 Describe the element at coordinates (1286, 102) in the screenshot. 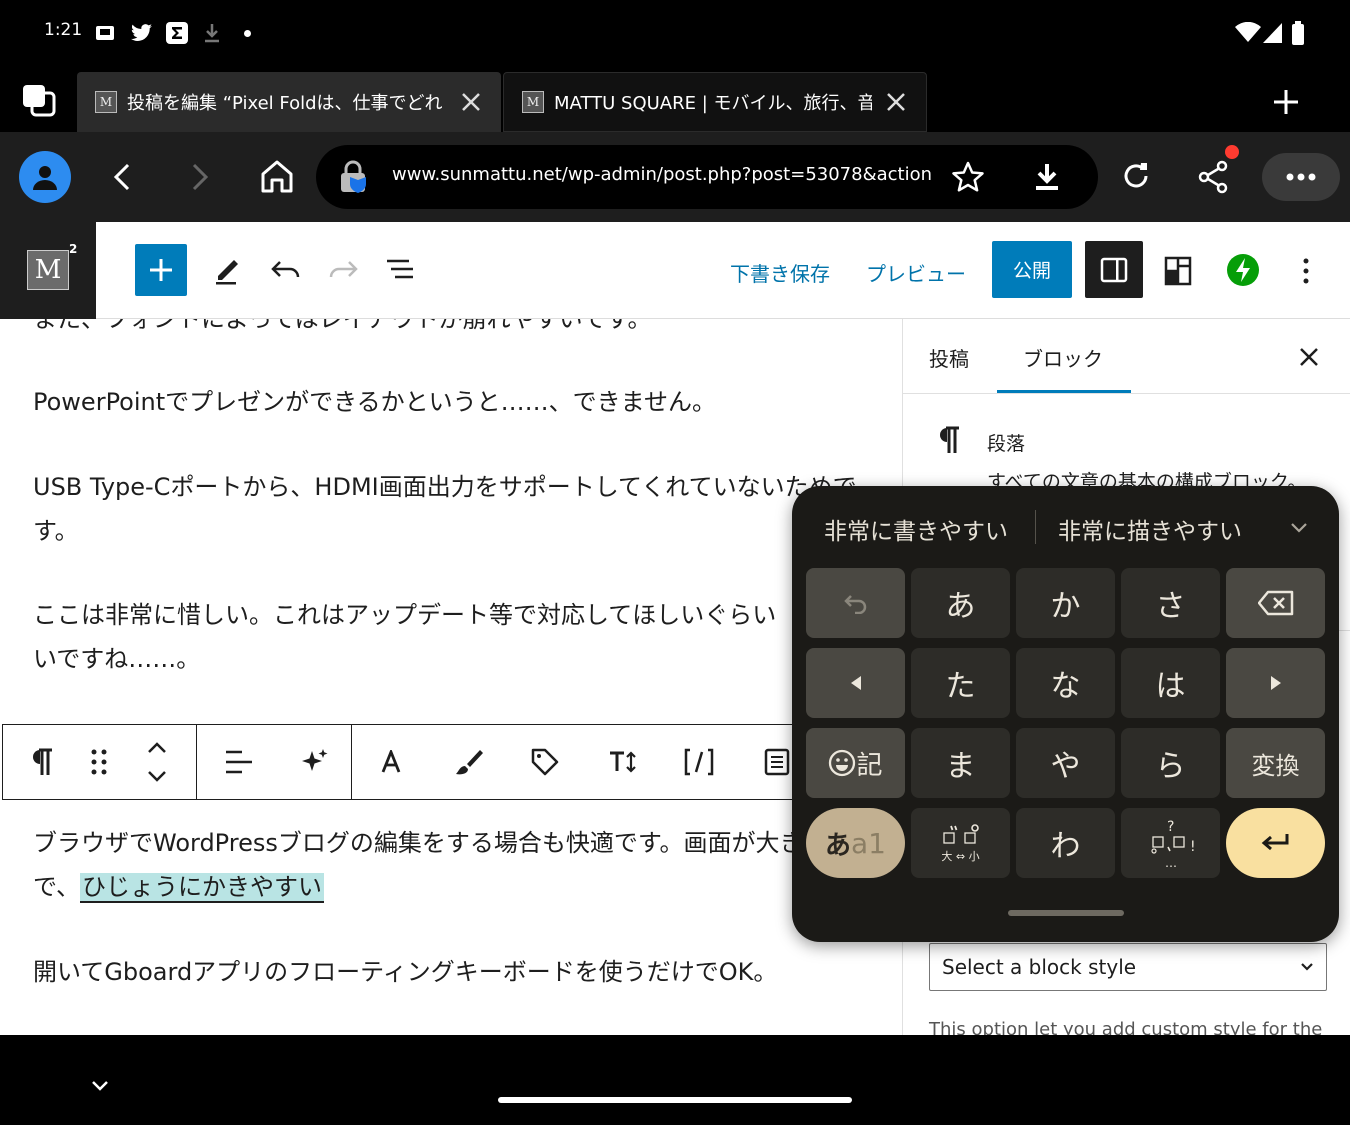

I see `new-tab-icon` at that location.